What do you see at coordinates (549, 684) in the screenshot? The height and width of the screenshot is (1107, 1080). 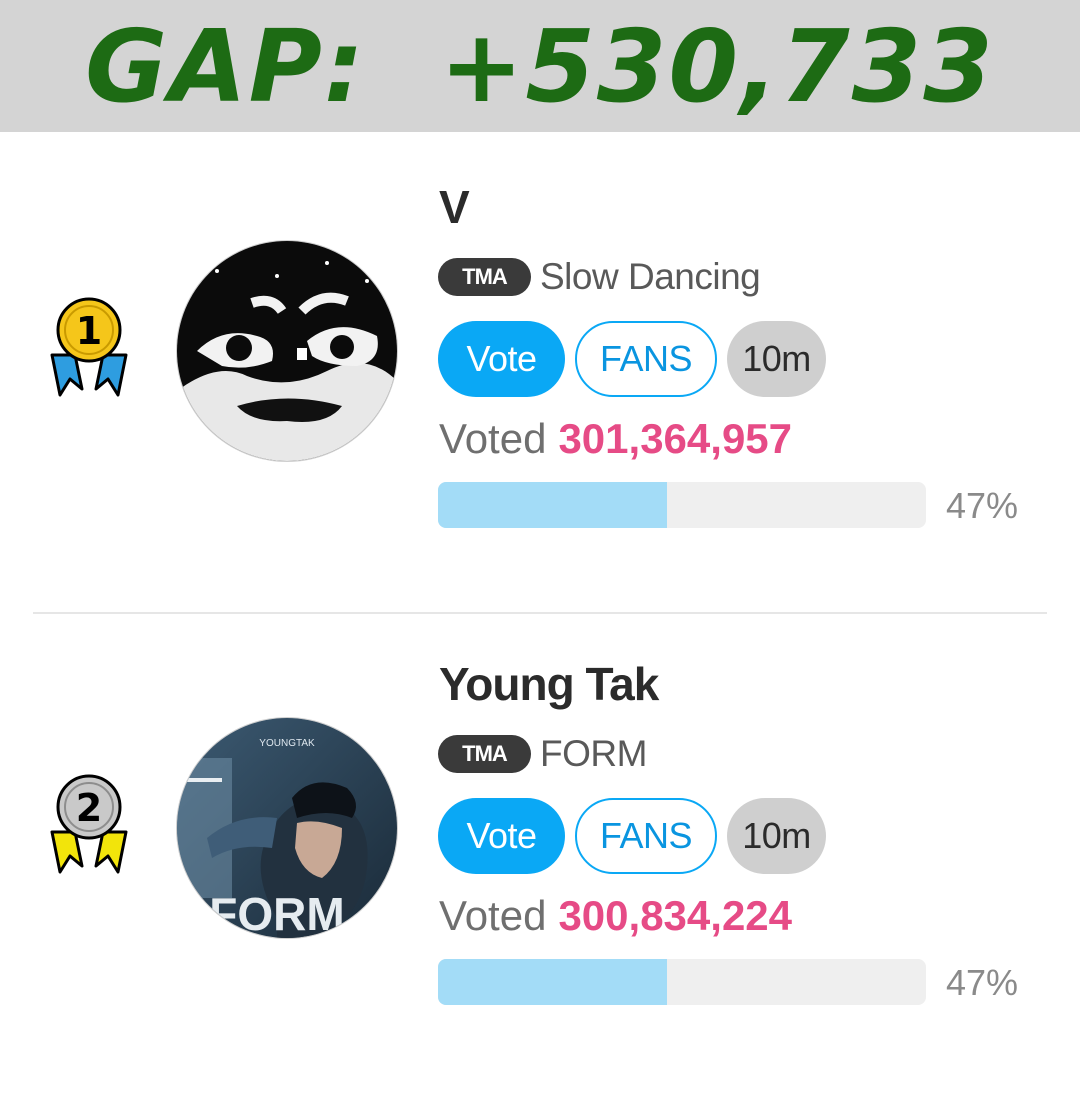 I see `artist-name: Young Tak` at bounding box center [549, 684].